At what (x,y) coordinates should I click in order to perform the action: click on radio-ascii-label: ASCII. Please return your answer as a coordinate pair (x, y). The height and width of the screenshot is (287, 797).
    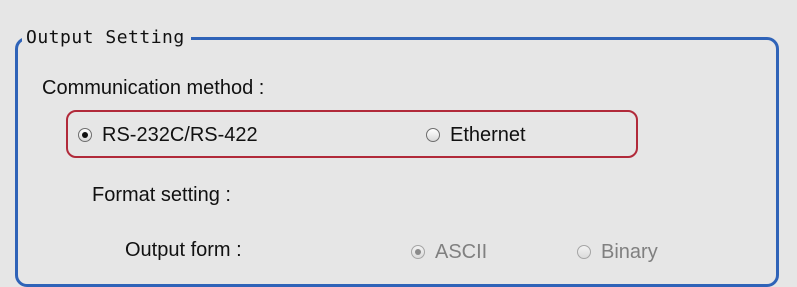
    Looking at the image, I should click on (461, 252).